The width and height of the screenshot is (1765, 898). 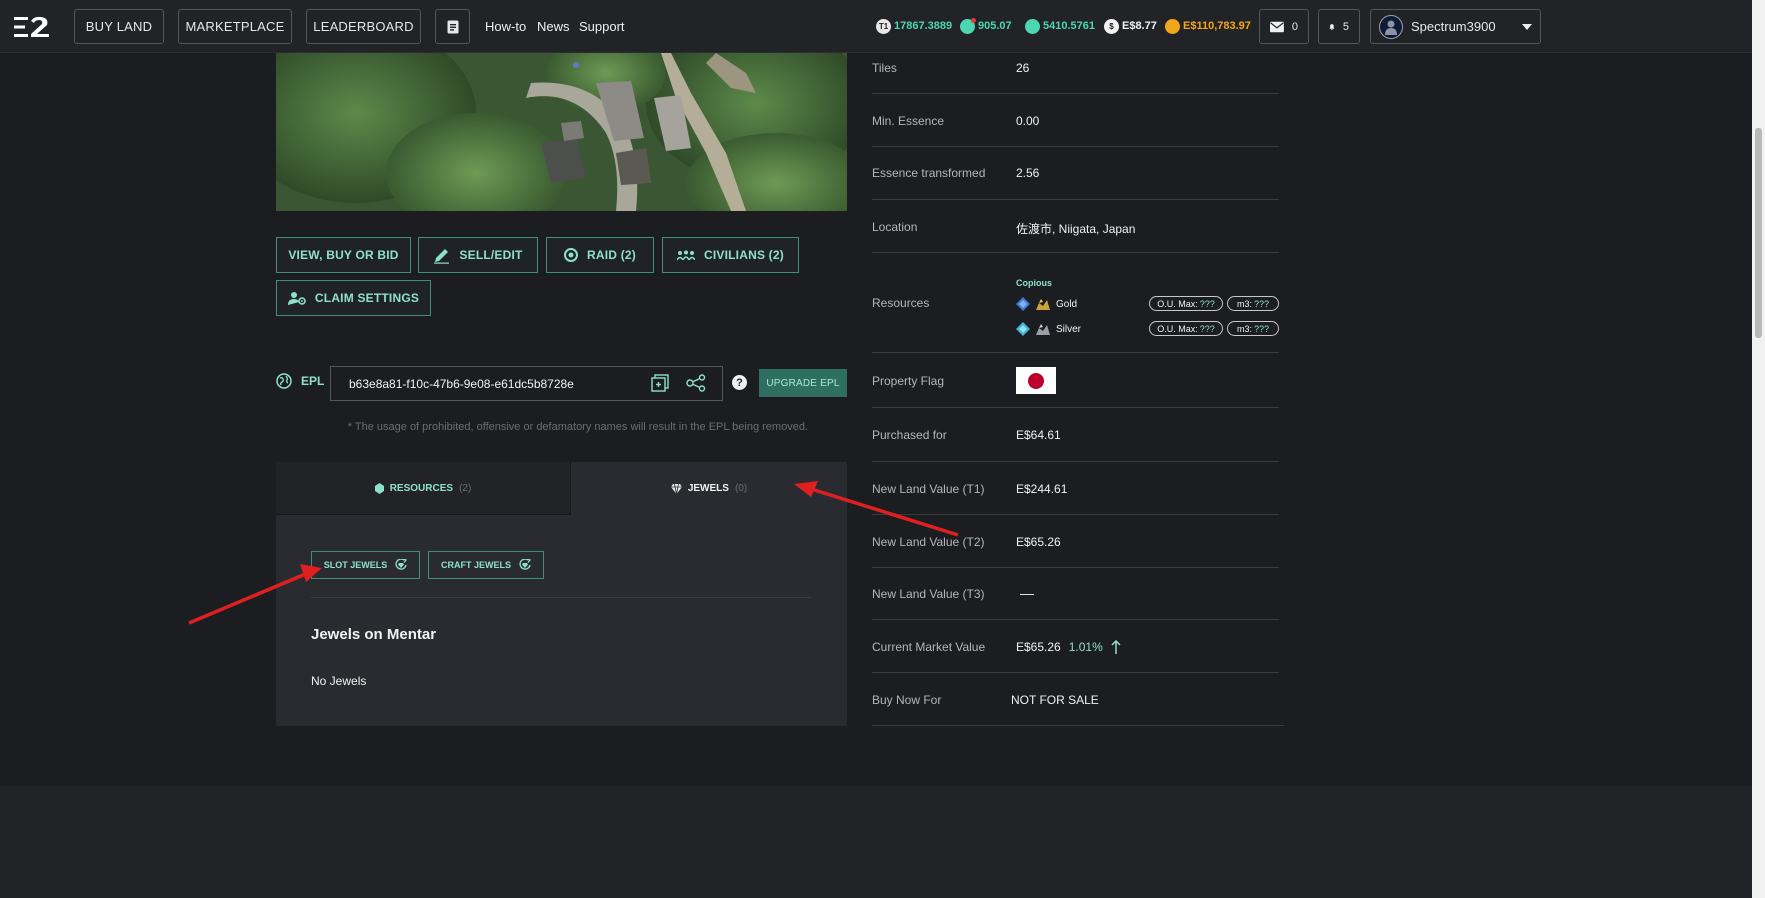 What do you see at coordinates (1034, 283) in the screenshot?
I see `resources-tier: Copious` at bounding box center [1034, 283].